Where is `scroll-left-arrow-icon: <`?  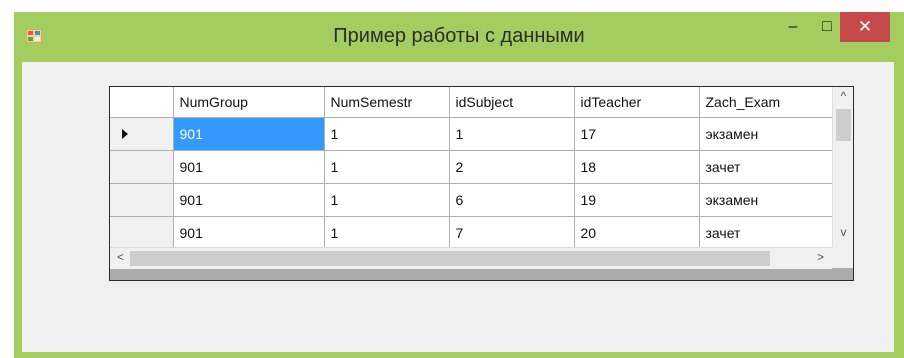
scroll-left-arrow-icon: < is located at coordinates (120, 257).